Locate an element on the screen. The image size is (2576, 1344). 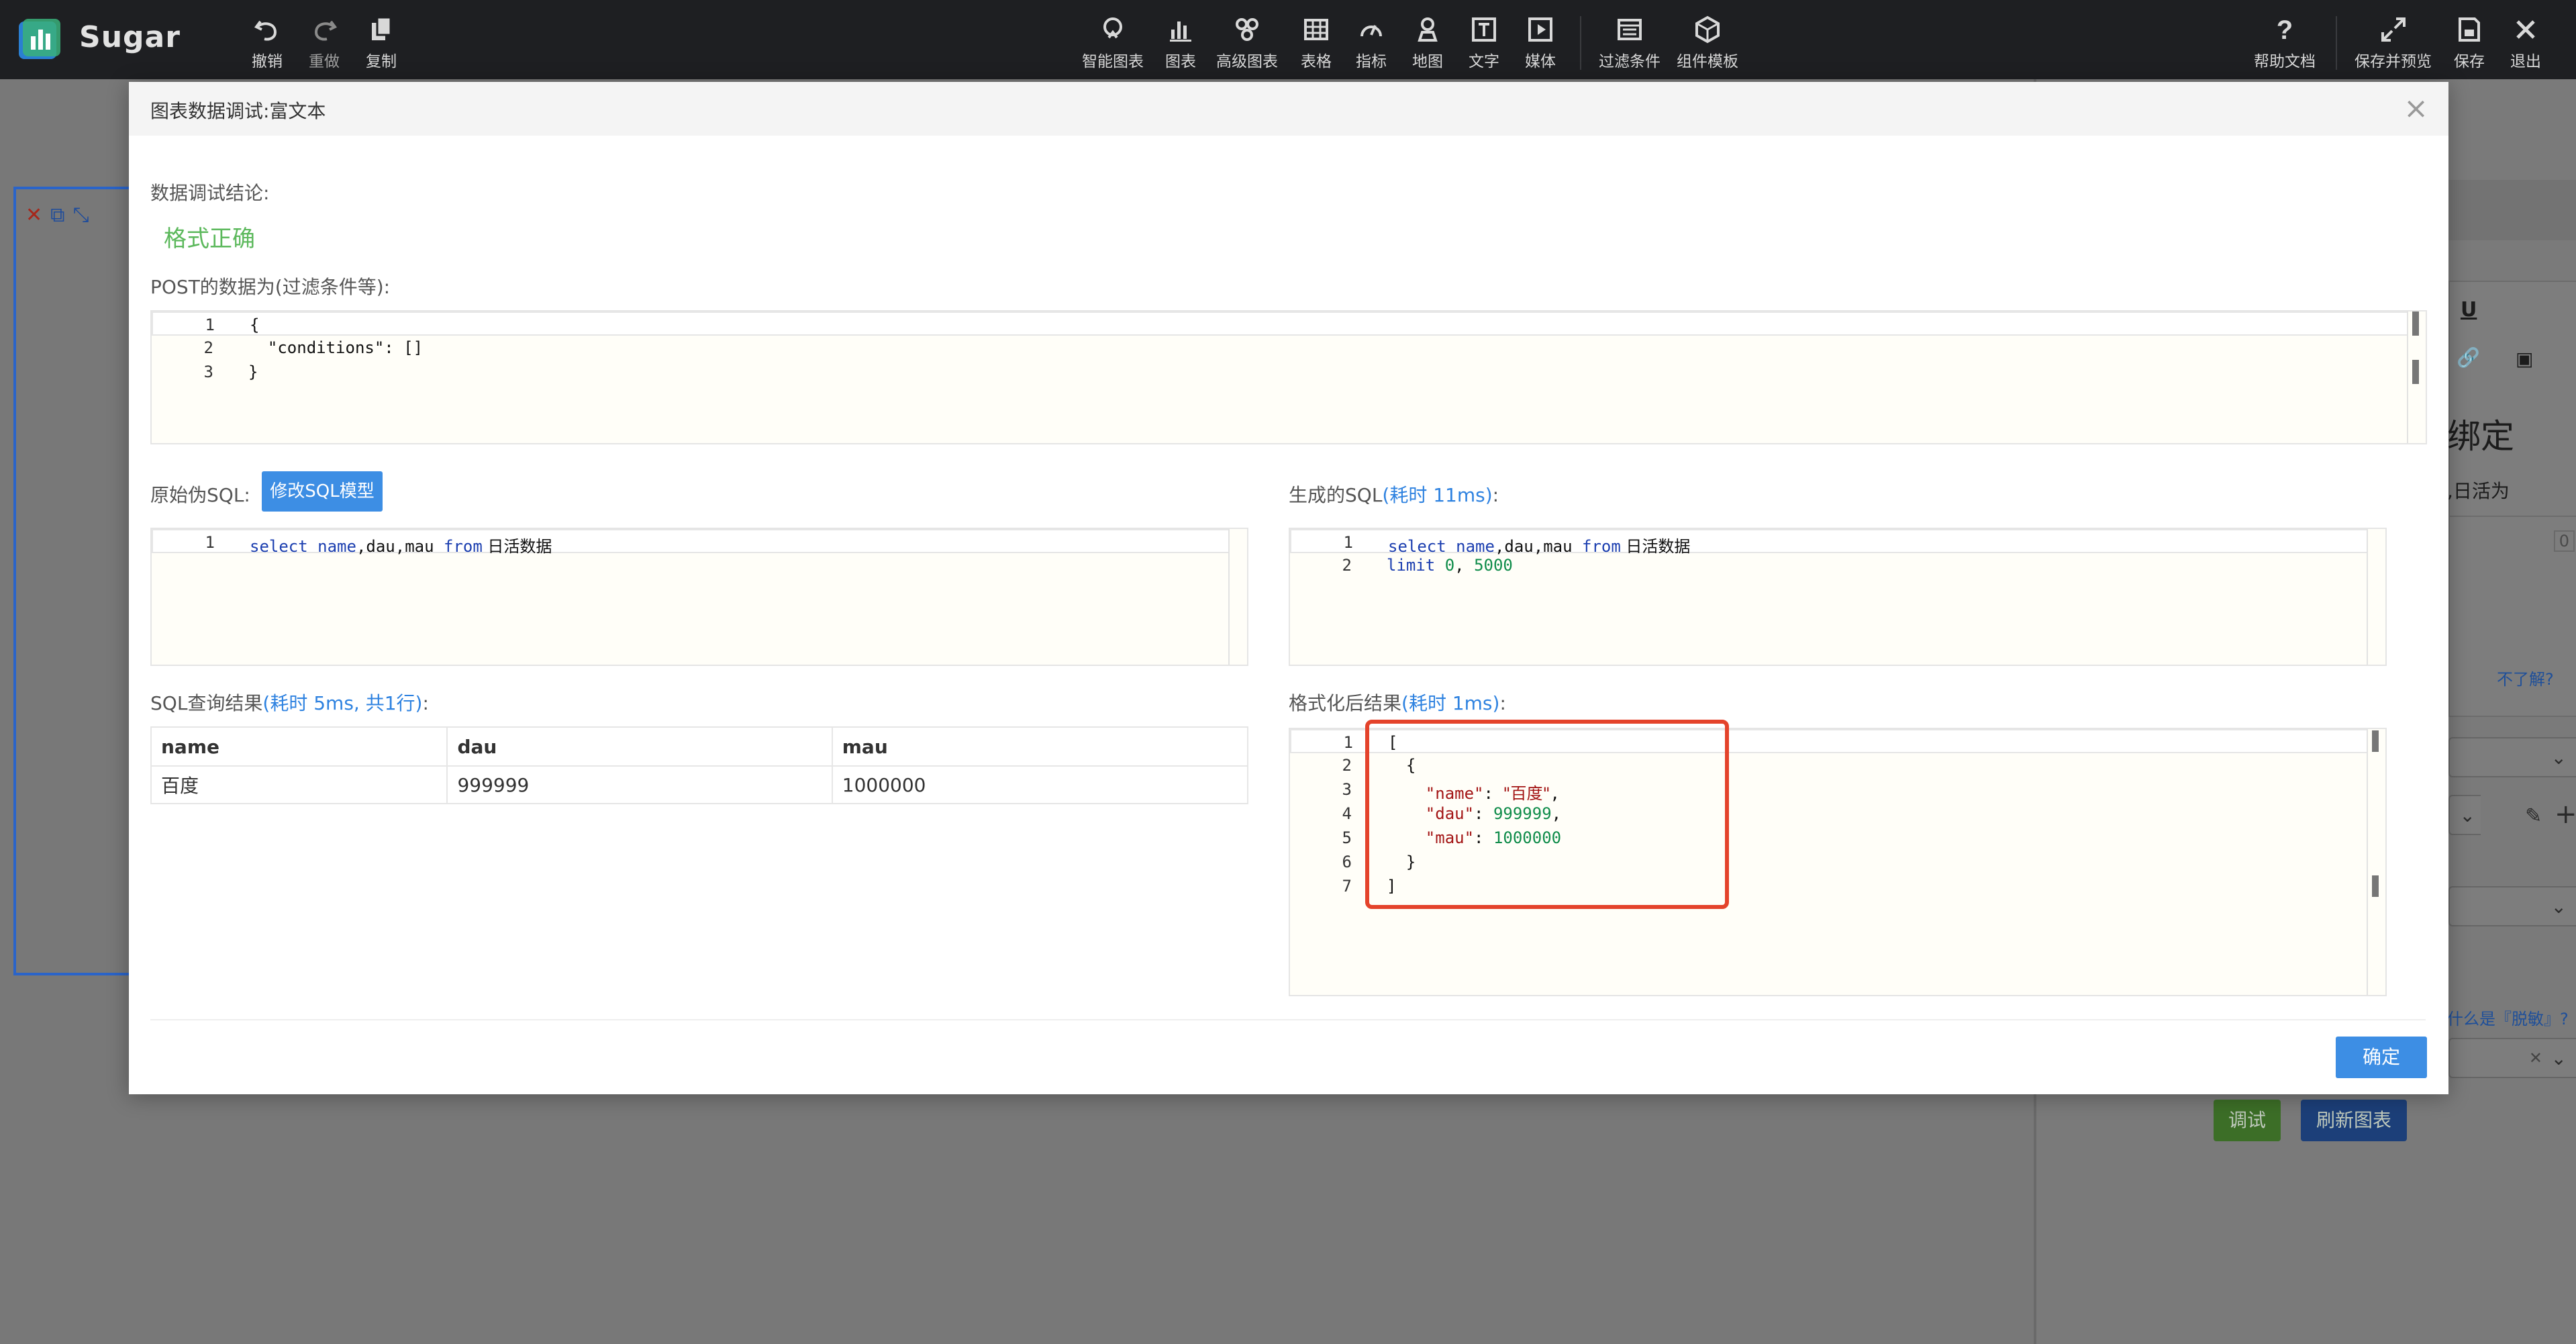
save-icon is located at coordinates (2469, 29).